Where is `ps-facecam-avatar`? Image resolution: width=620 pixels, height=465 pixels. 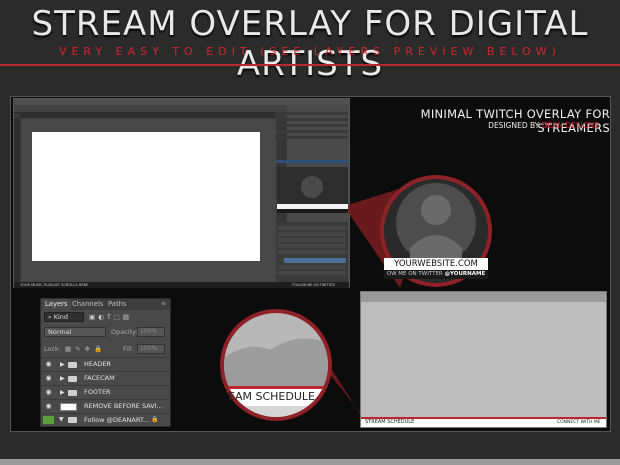
ps-facecam-avatar is located at coordinates (312, 187).